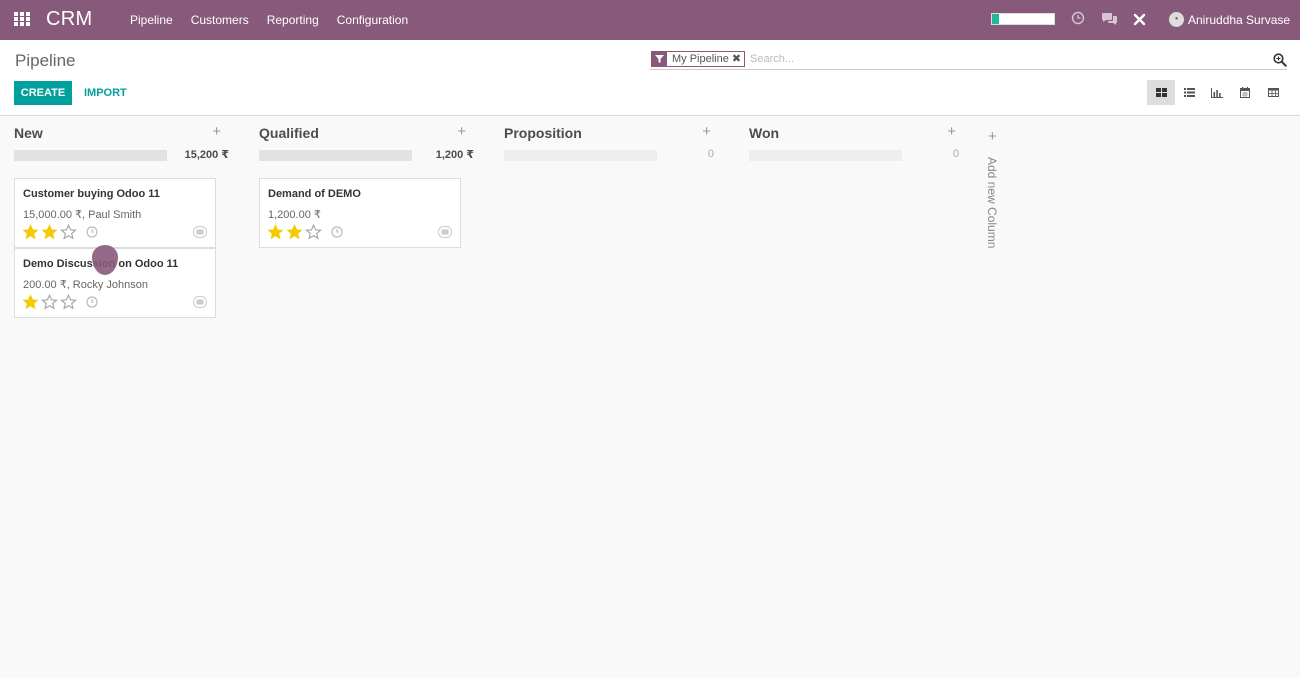  I want to click on graph-view-button, so click(1217, 92).